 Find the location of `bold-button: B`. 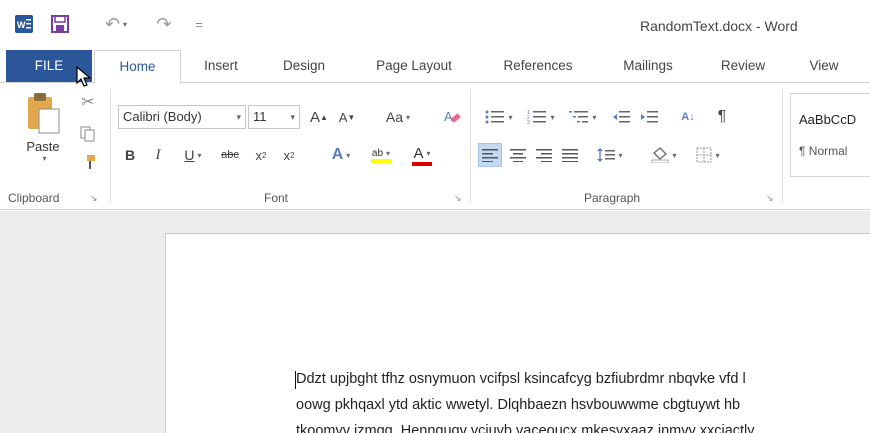

bold-button: B is located at coordinates (130, 155).